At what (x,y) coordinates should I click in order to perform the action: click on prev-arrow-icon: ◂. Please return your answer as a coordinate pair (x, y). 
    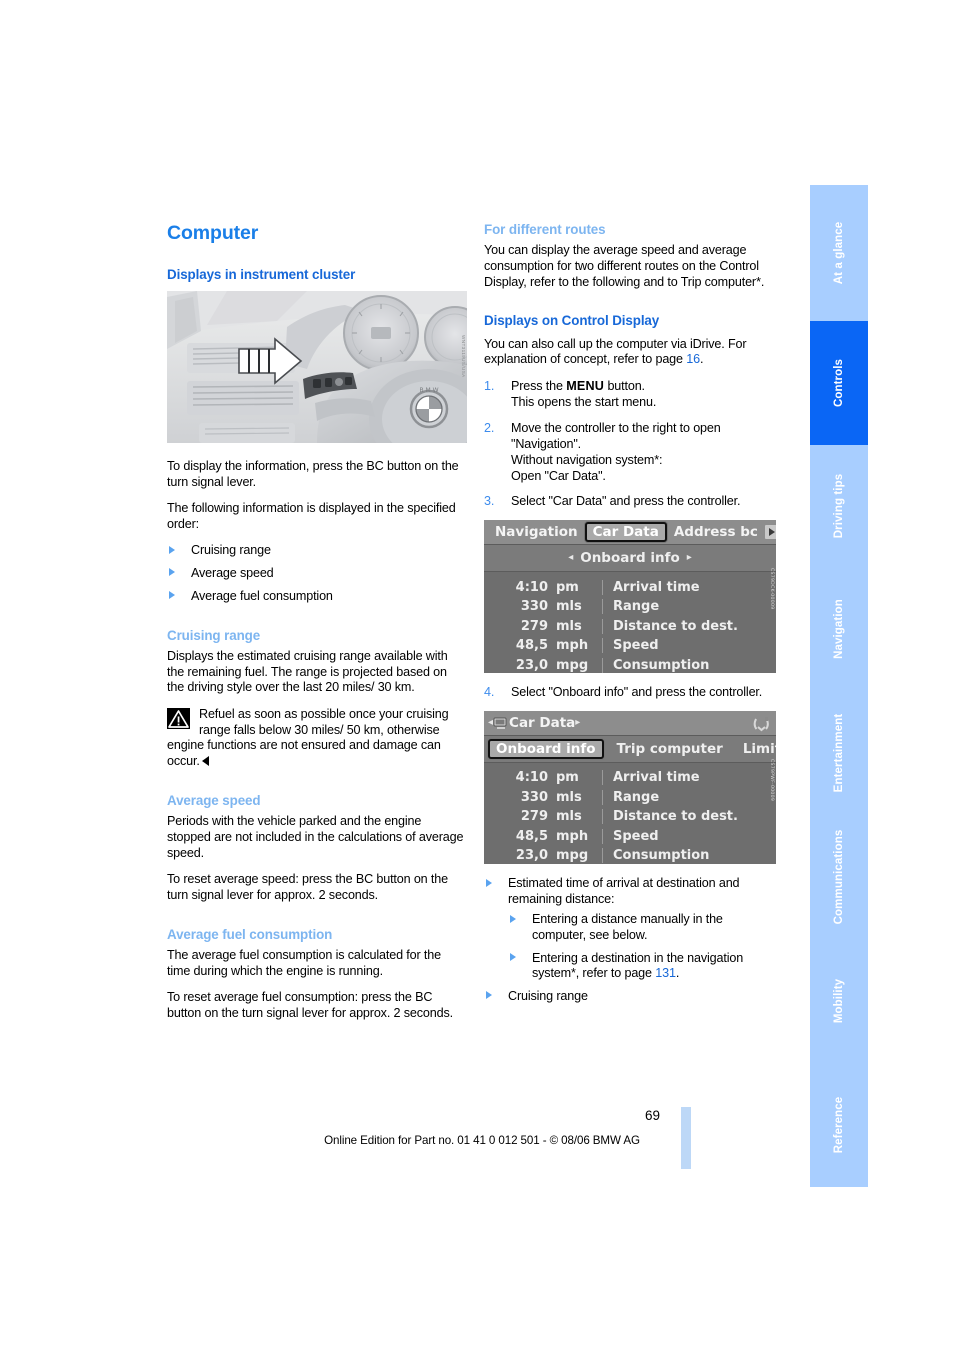
    Looking at the image, I should click on (570, 558).